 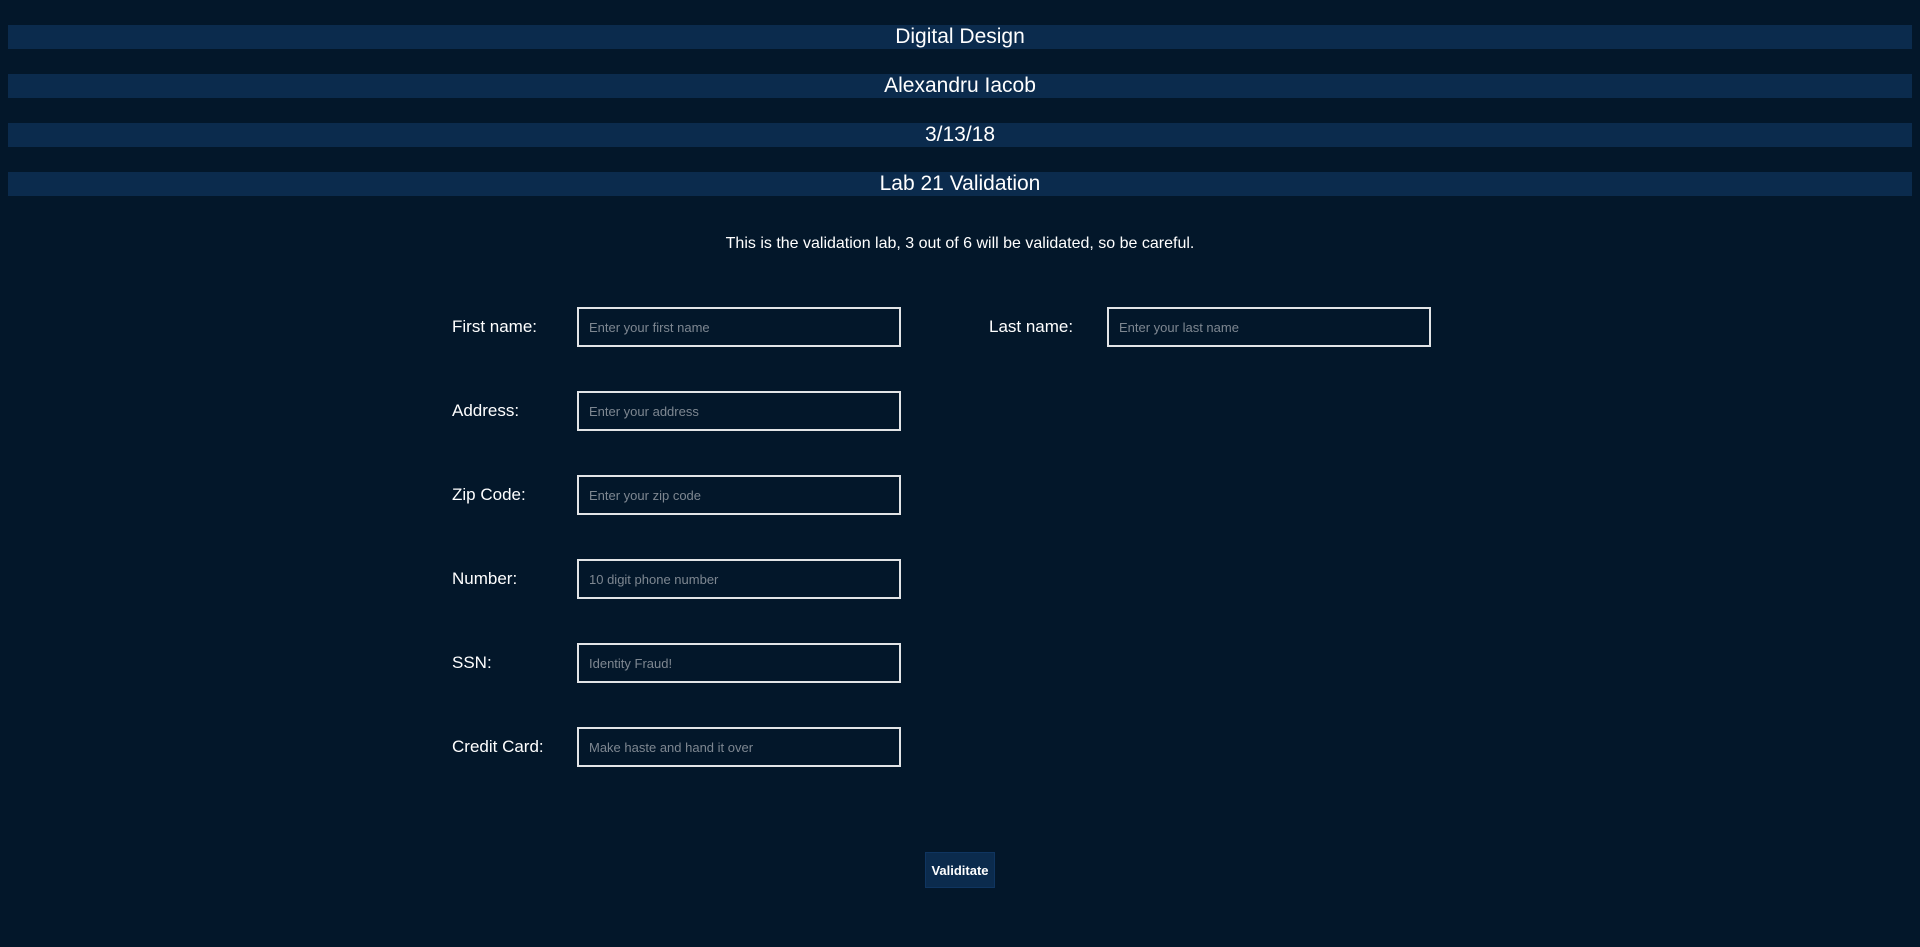 I want to click on last-name-label: Last name:, so click(x=1031, y=326).